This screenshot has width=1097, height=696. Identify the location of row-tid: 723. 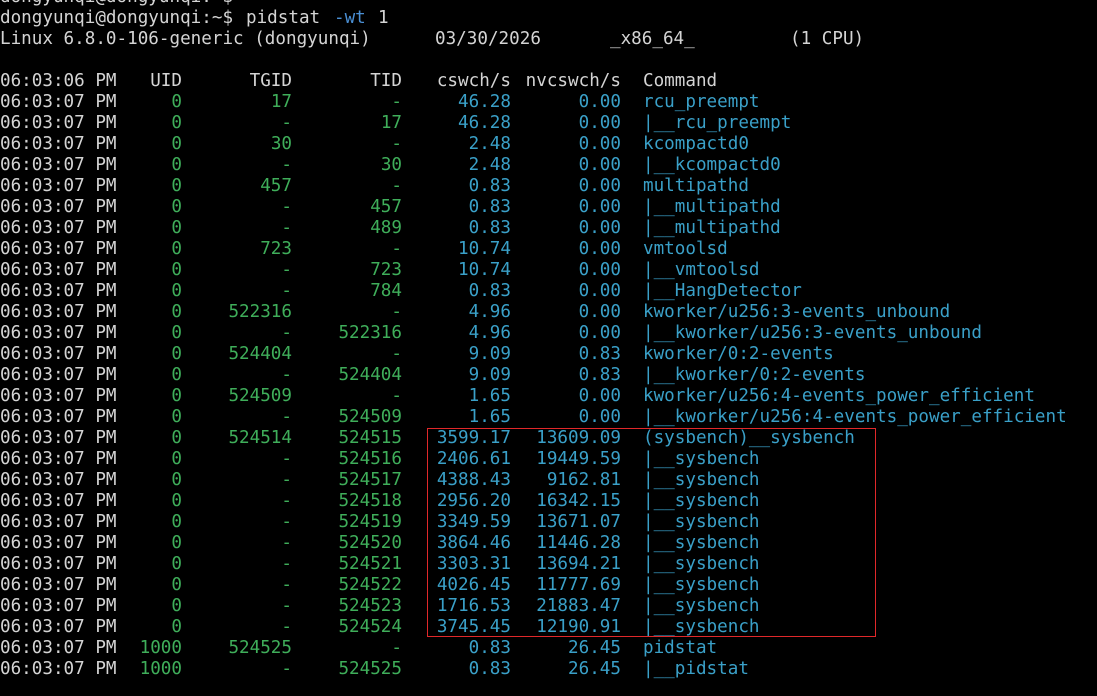
(386, 270).